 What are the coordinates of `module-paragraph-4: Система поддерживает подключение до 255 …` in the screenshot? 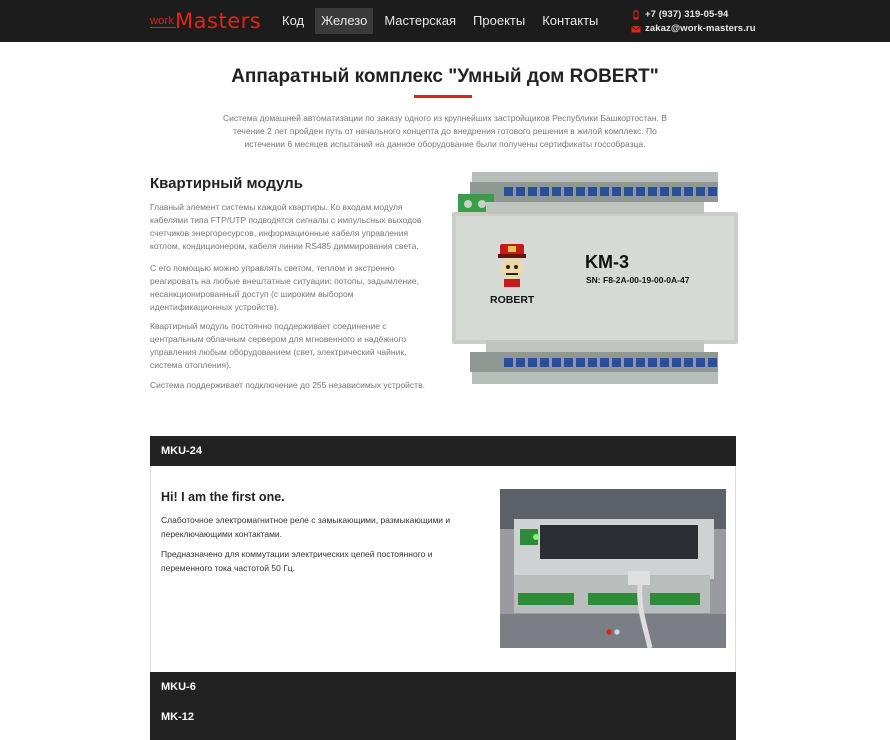 It's located at (287, 385).